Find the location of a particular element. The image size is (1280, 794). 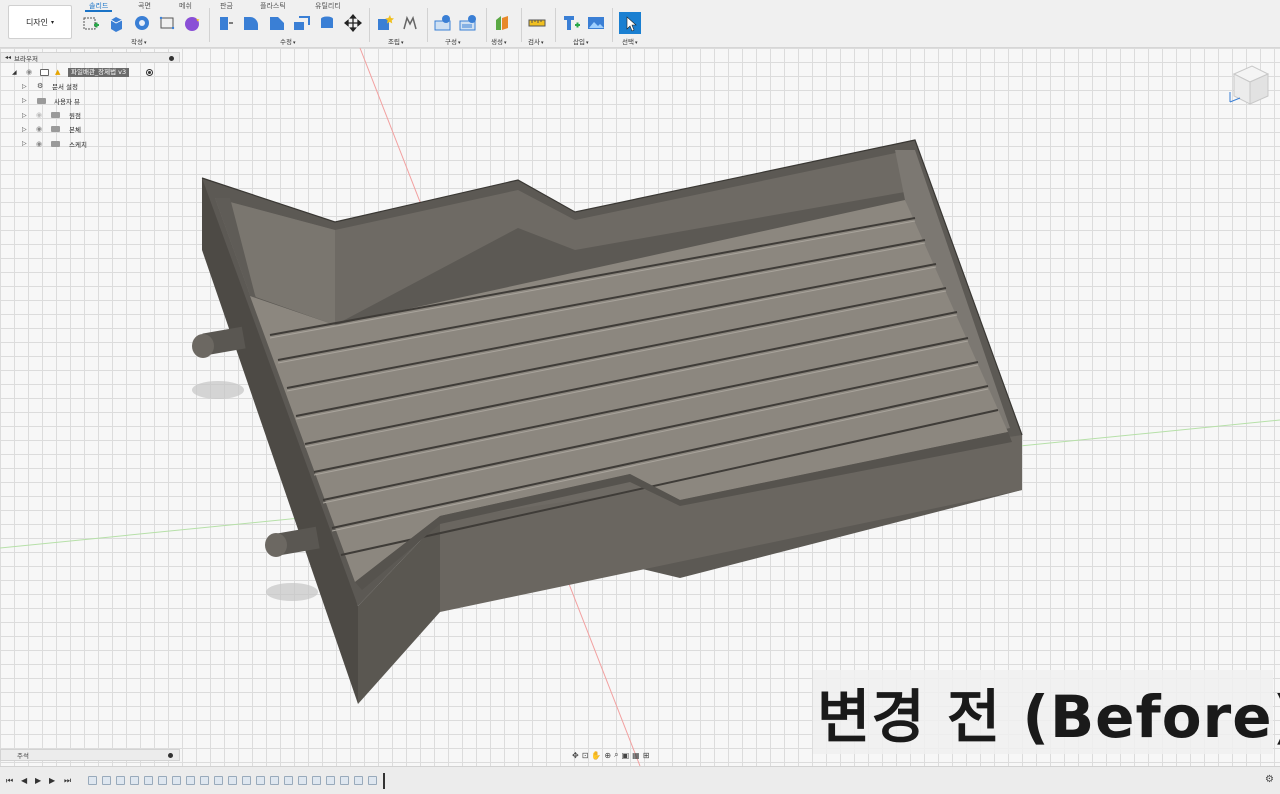

display-settings-icon: ▣ is located at coordinates (626, 755).